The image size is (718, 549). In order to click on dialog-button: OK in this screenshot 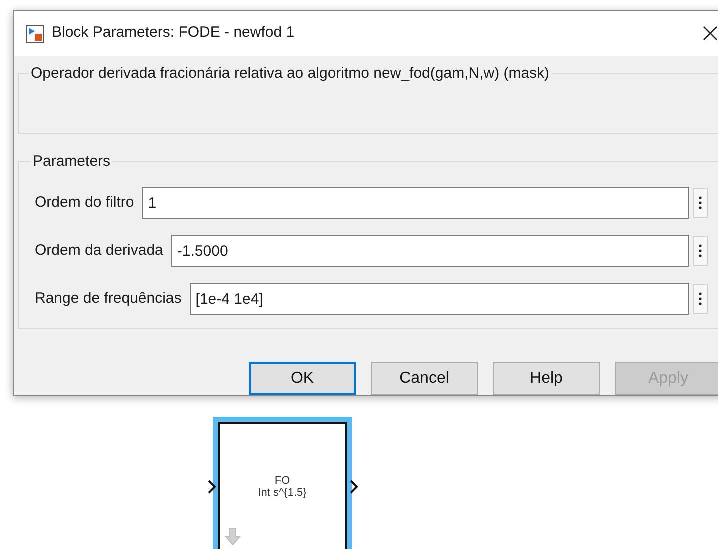, I will do `click(302, 378)`.